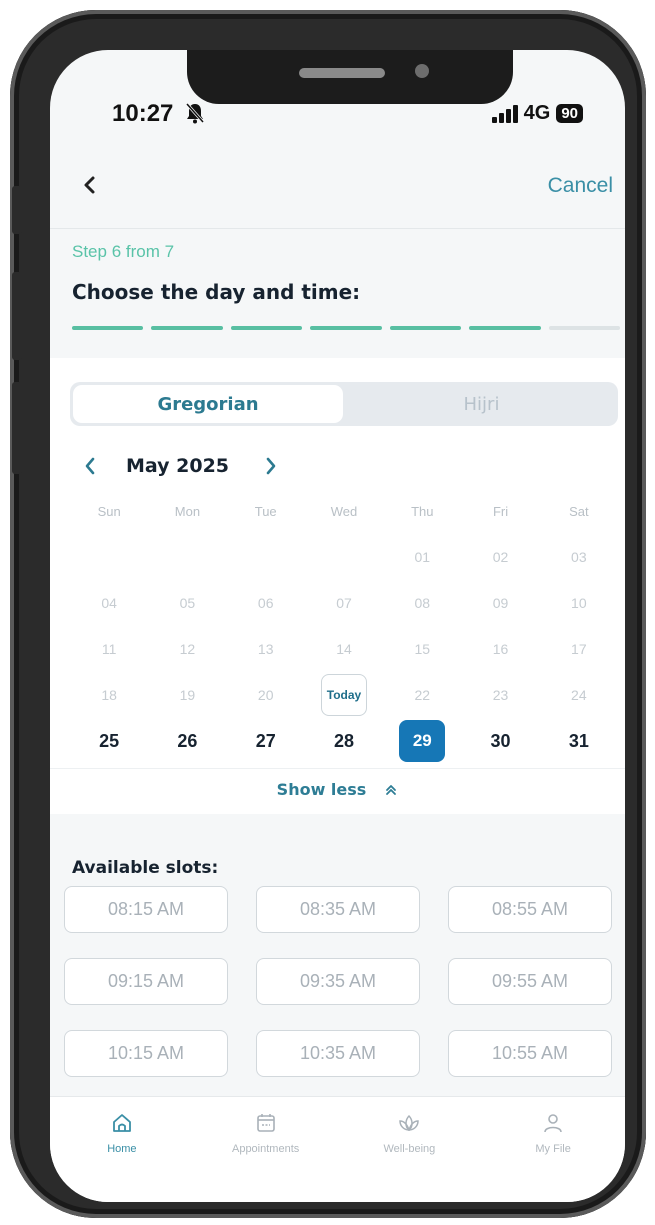  I want to click on available-slots-title: Available slots:, so click(145, 868).